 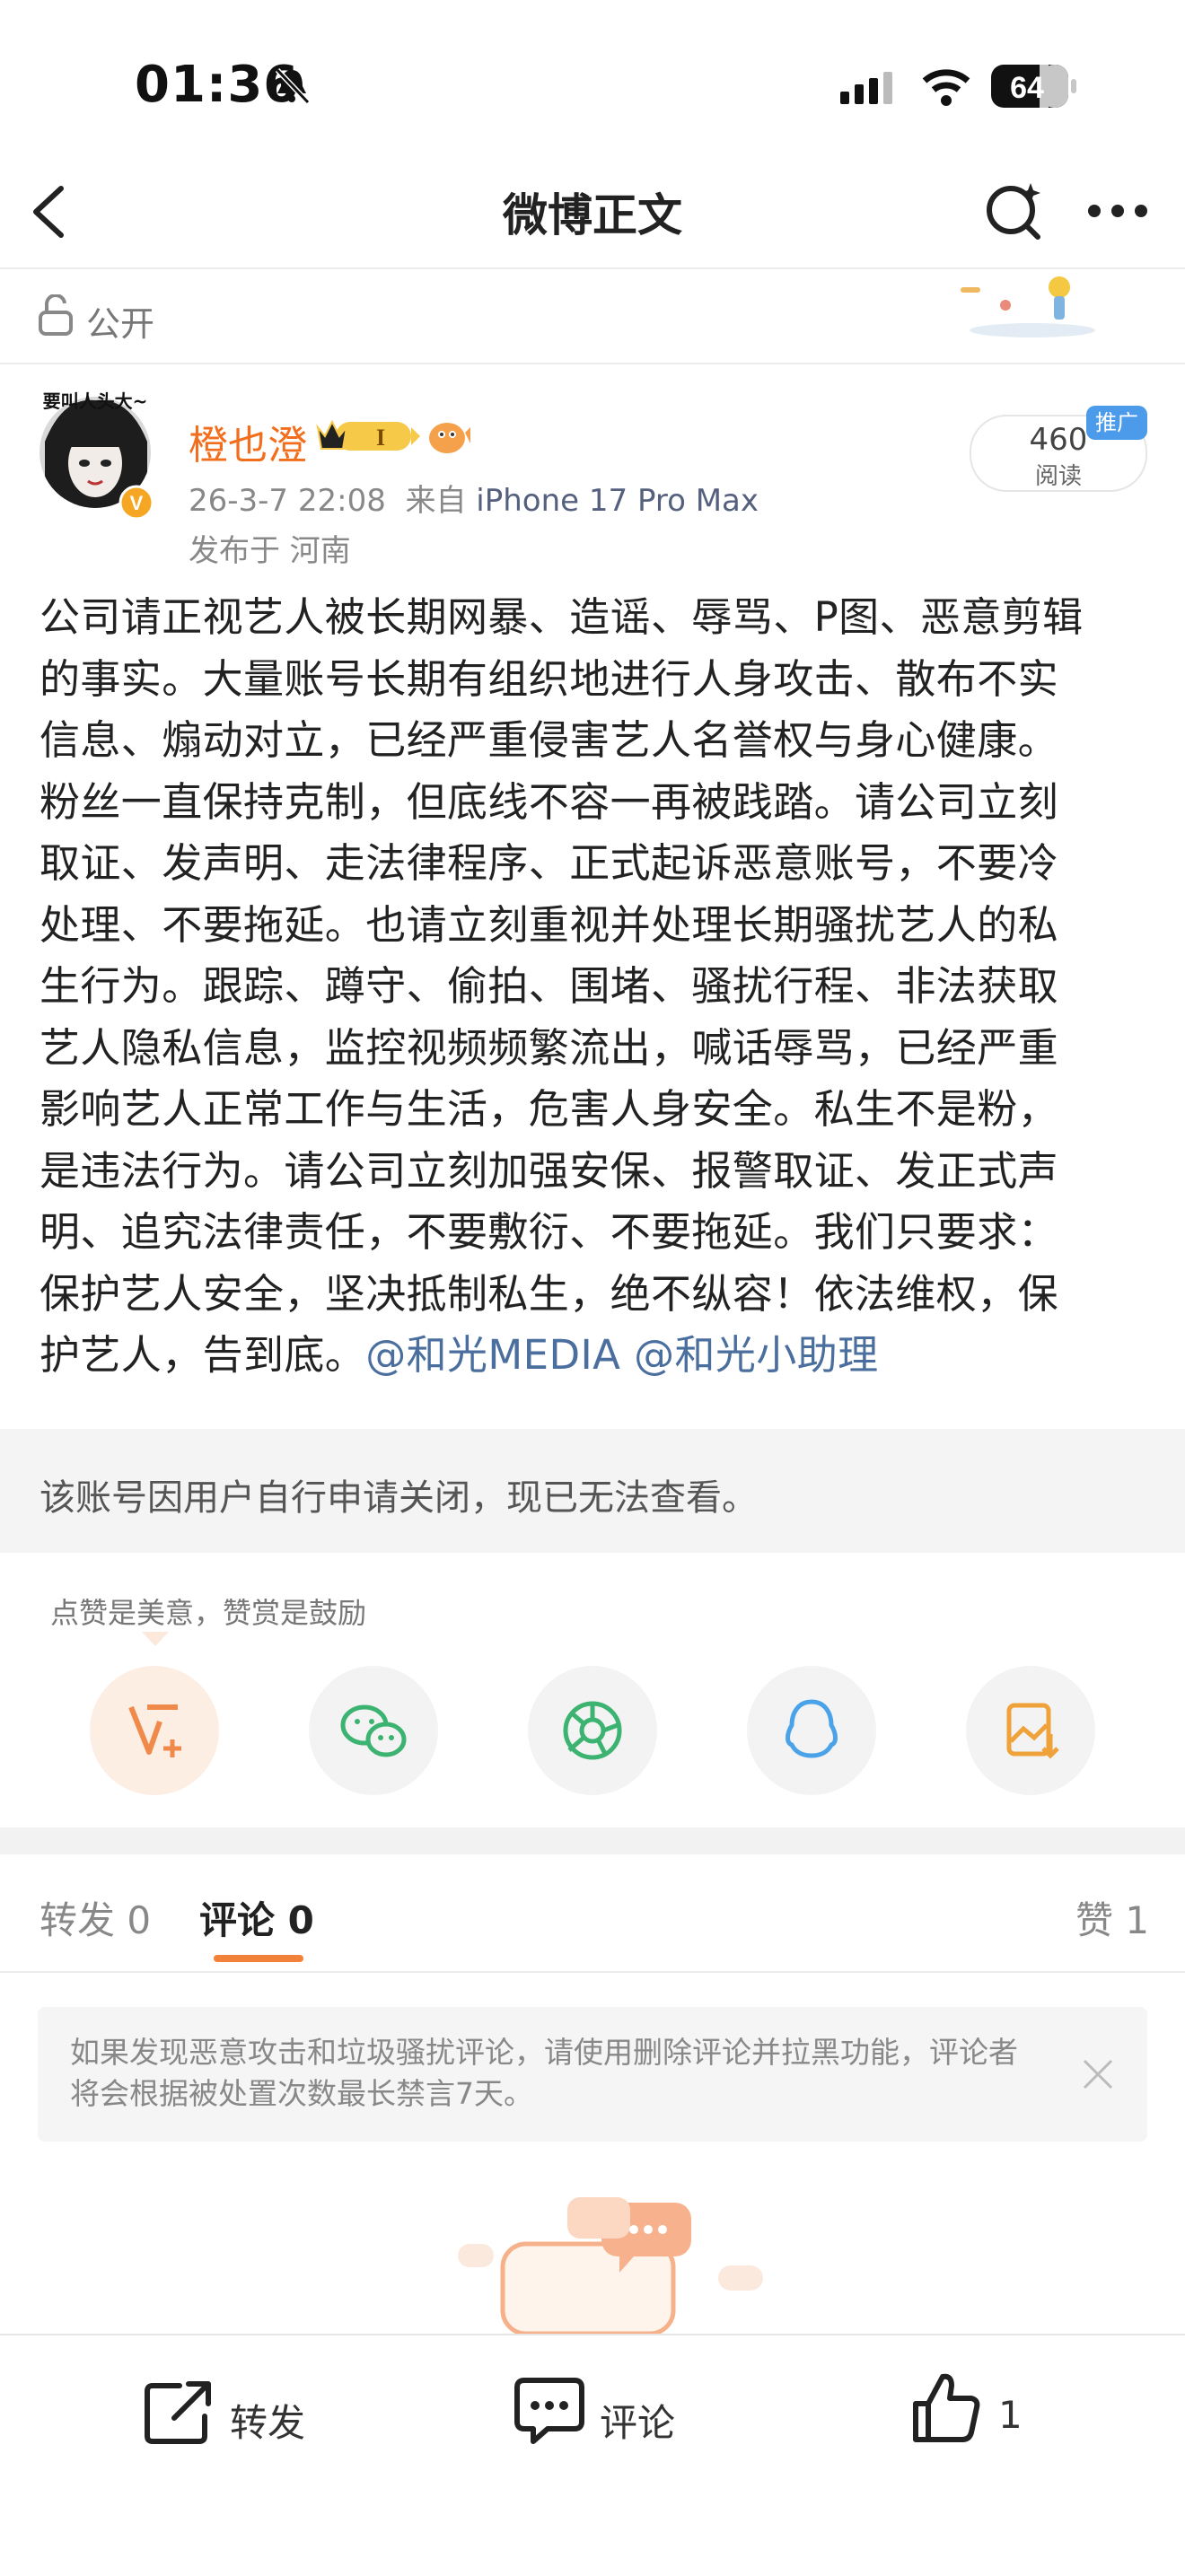 I want to click on member-level-badge: I, so click(x=370, y=436).